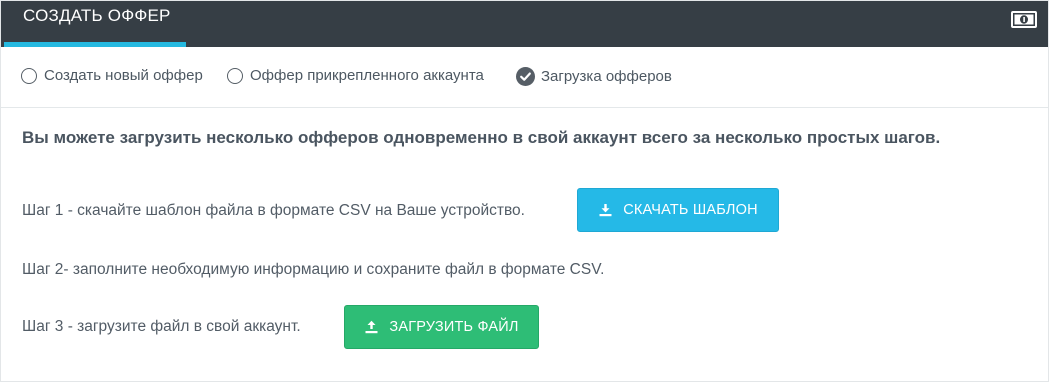 This screenshot has height=382, width=1049. I want to click on upload-file-label: ЗАГРУЗИТЬ ФАЙЛ, so click(454, 327).